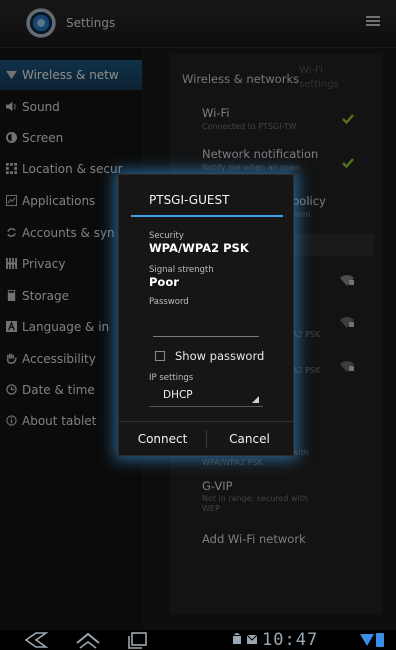 This screenshot has height=650, width=396. What do you see at coordinates (162, 439) in the screenshot?
I see `connect-button: Connect` at bounding box center [162, 439].